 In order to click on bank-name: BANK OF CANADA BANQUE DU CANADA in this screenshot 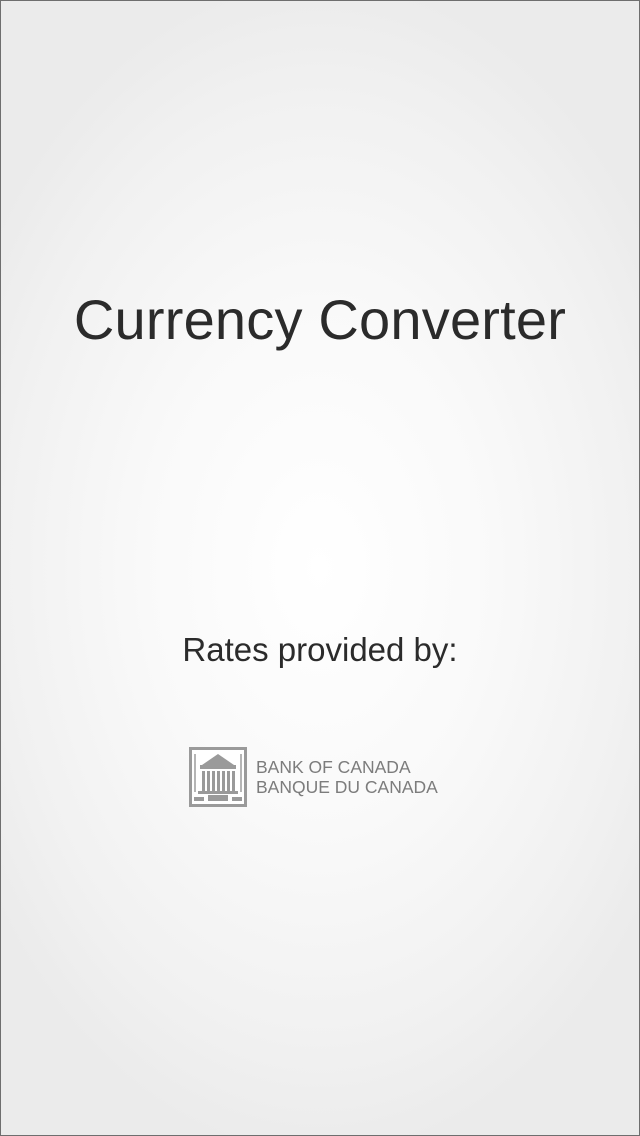, I will do `click(347, 777)`.